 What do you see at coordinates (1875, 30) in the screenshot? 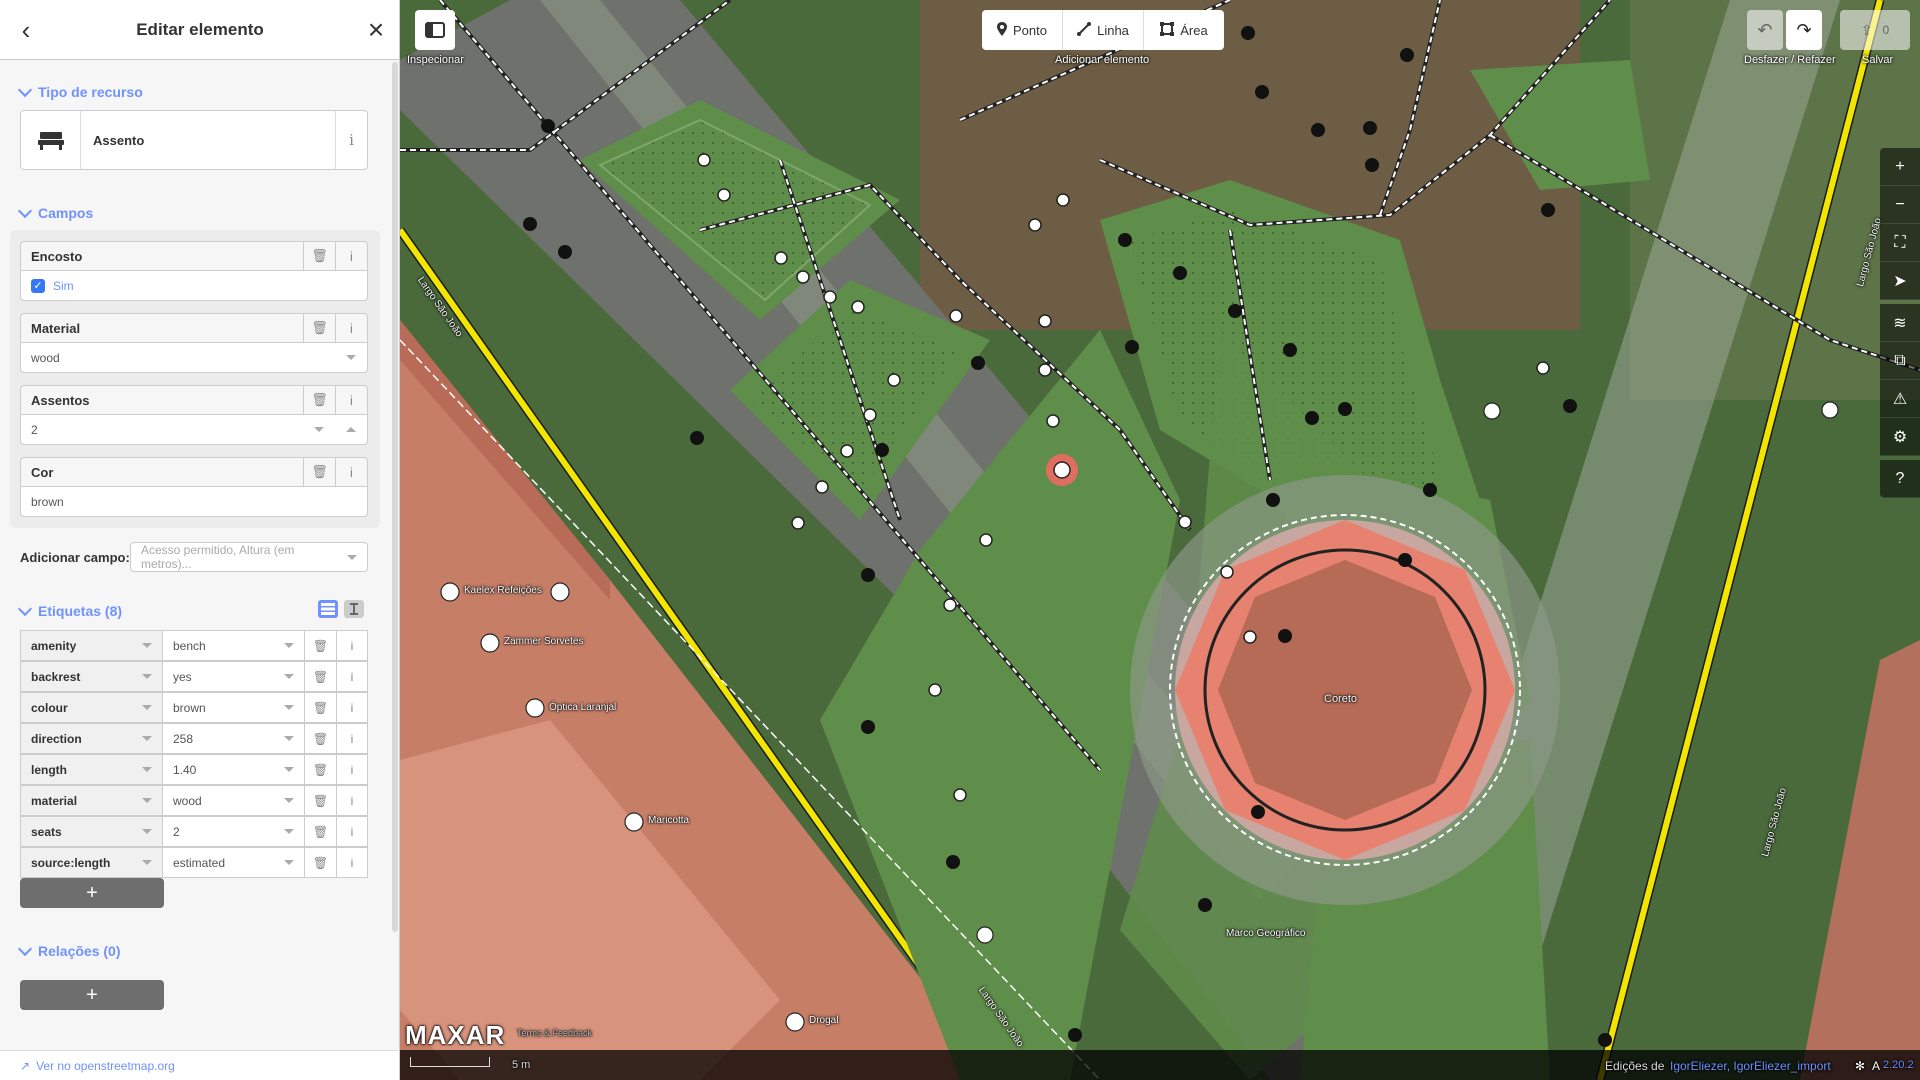
I see `save-button: ⇪ 0` at bounding box center [1875, 30].